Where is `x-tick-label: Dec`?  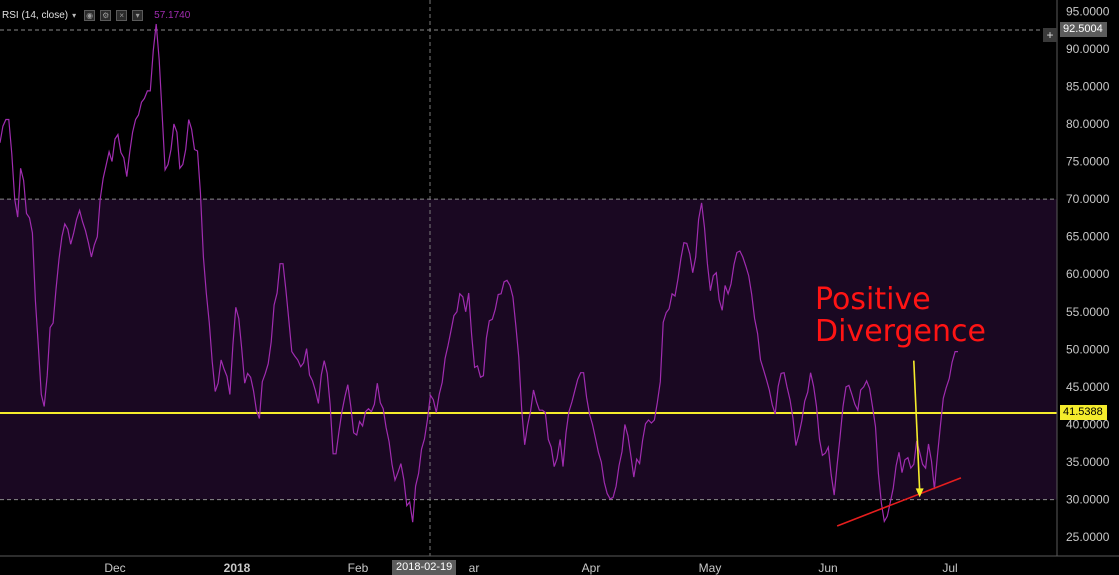 x-tick-label: Dec is located at coordinates (114, 568).